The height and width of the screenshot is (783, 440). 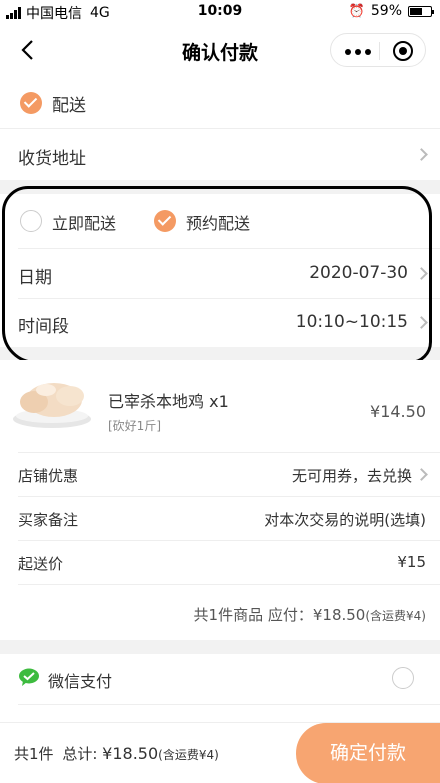 I want to click on more-icon, so click(x=358, y=52).